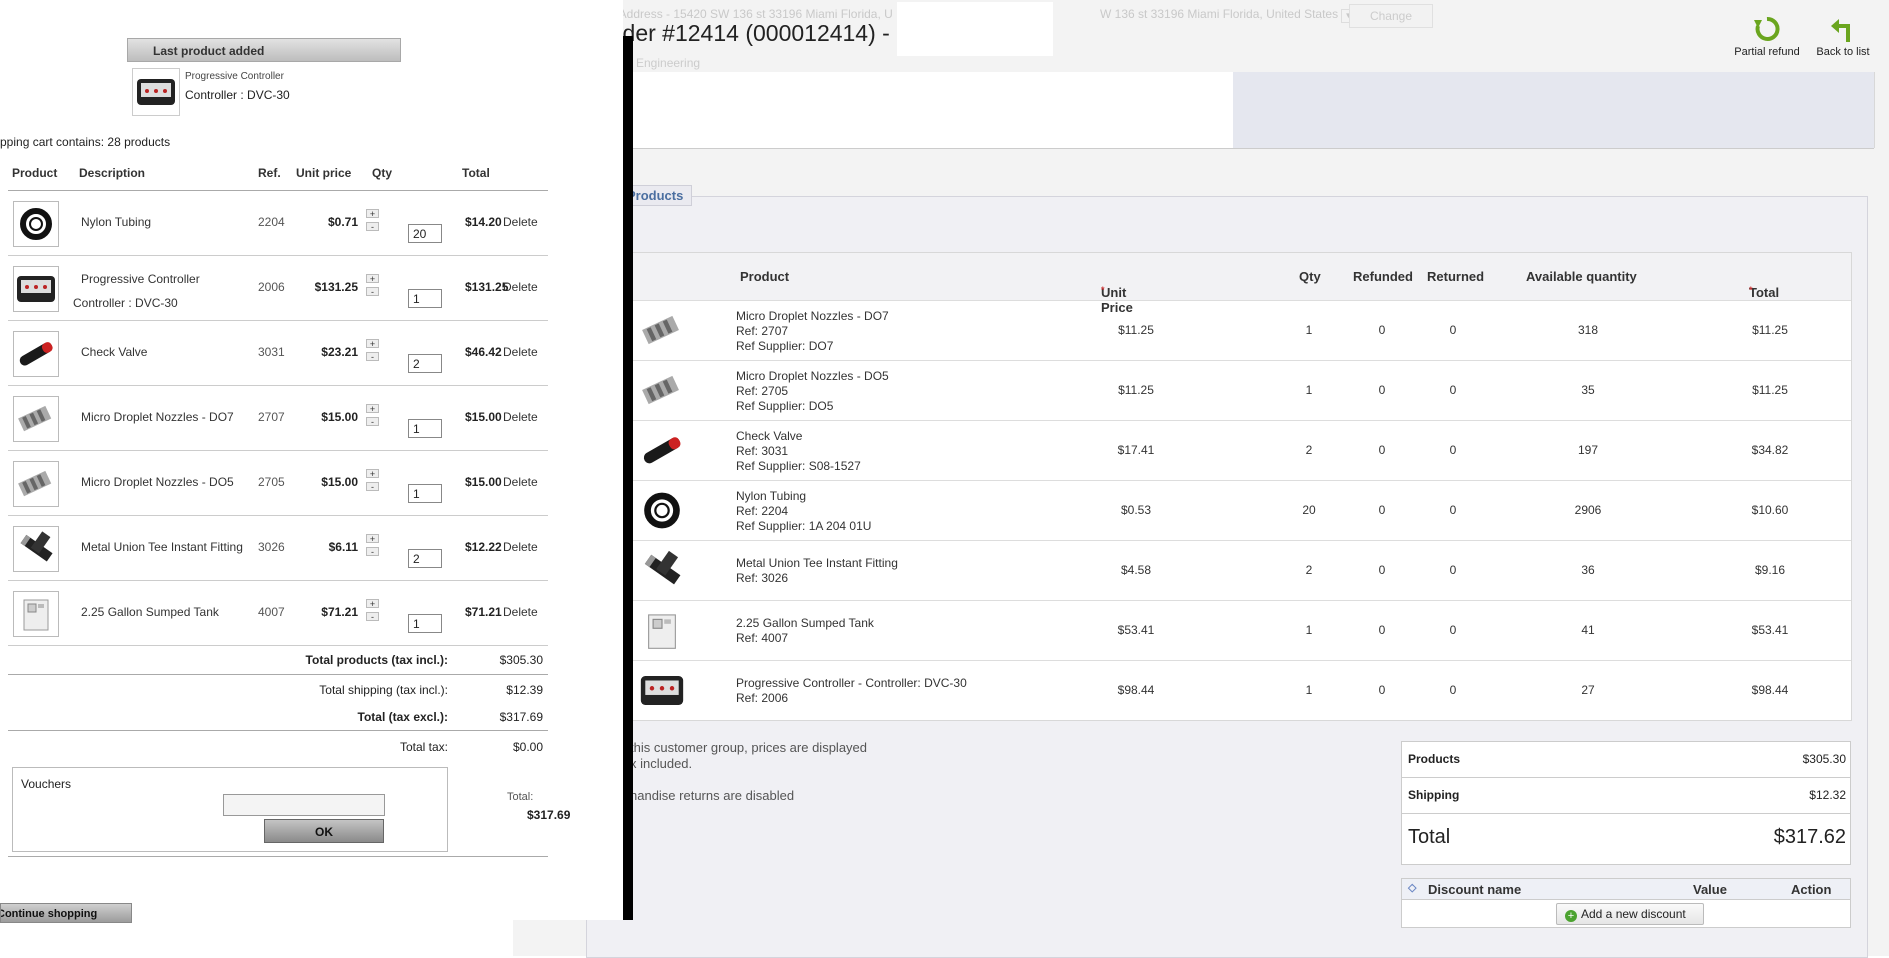 Image resolution: width=1889 pixels, height=958 pixels. I want to click on tubing-icon, so click(36, 224).